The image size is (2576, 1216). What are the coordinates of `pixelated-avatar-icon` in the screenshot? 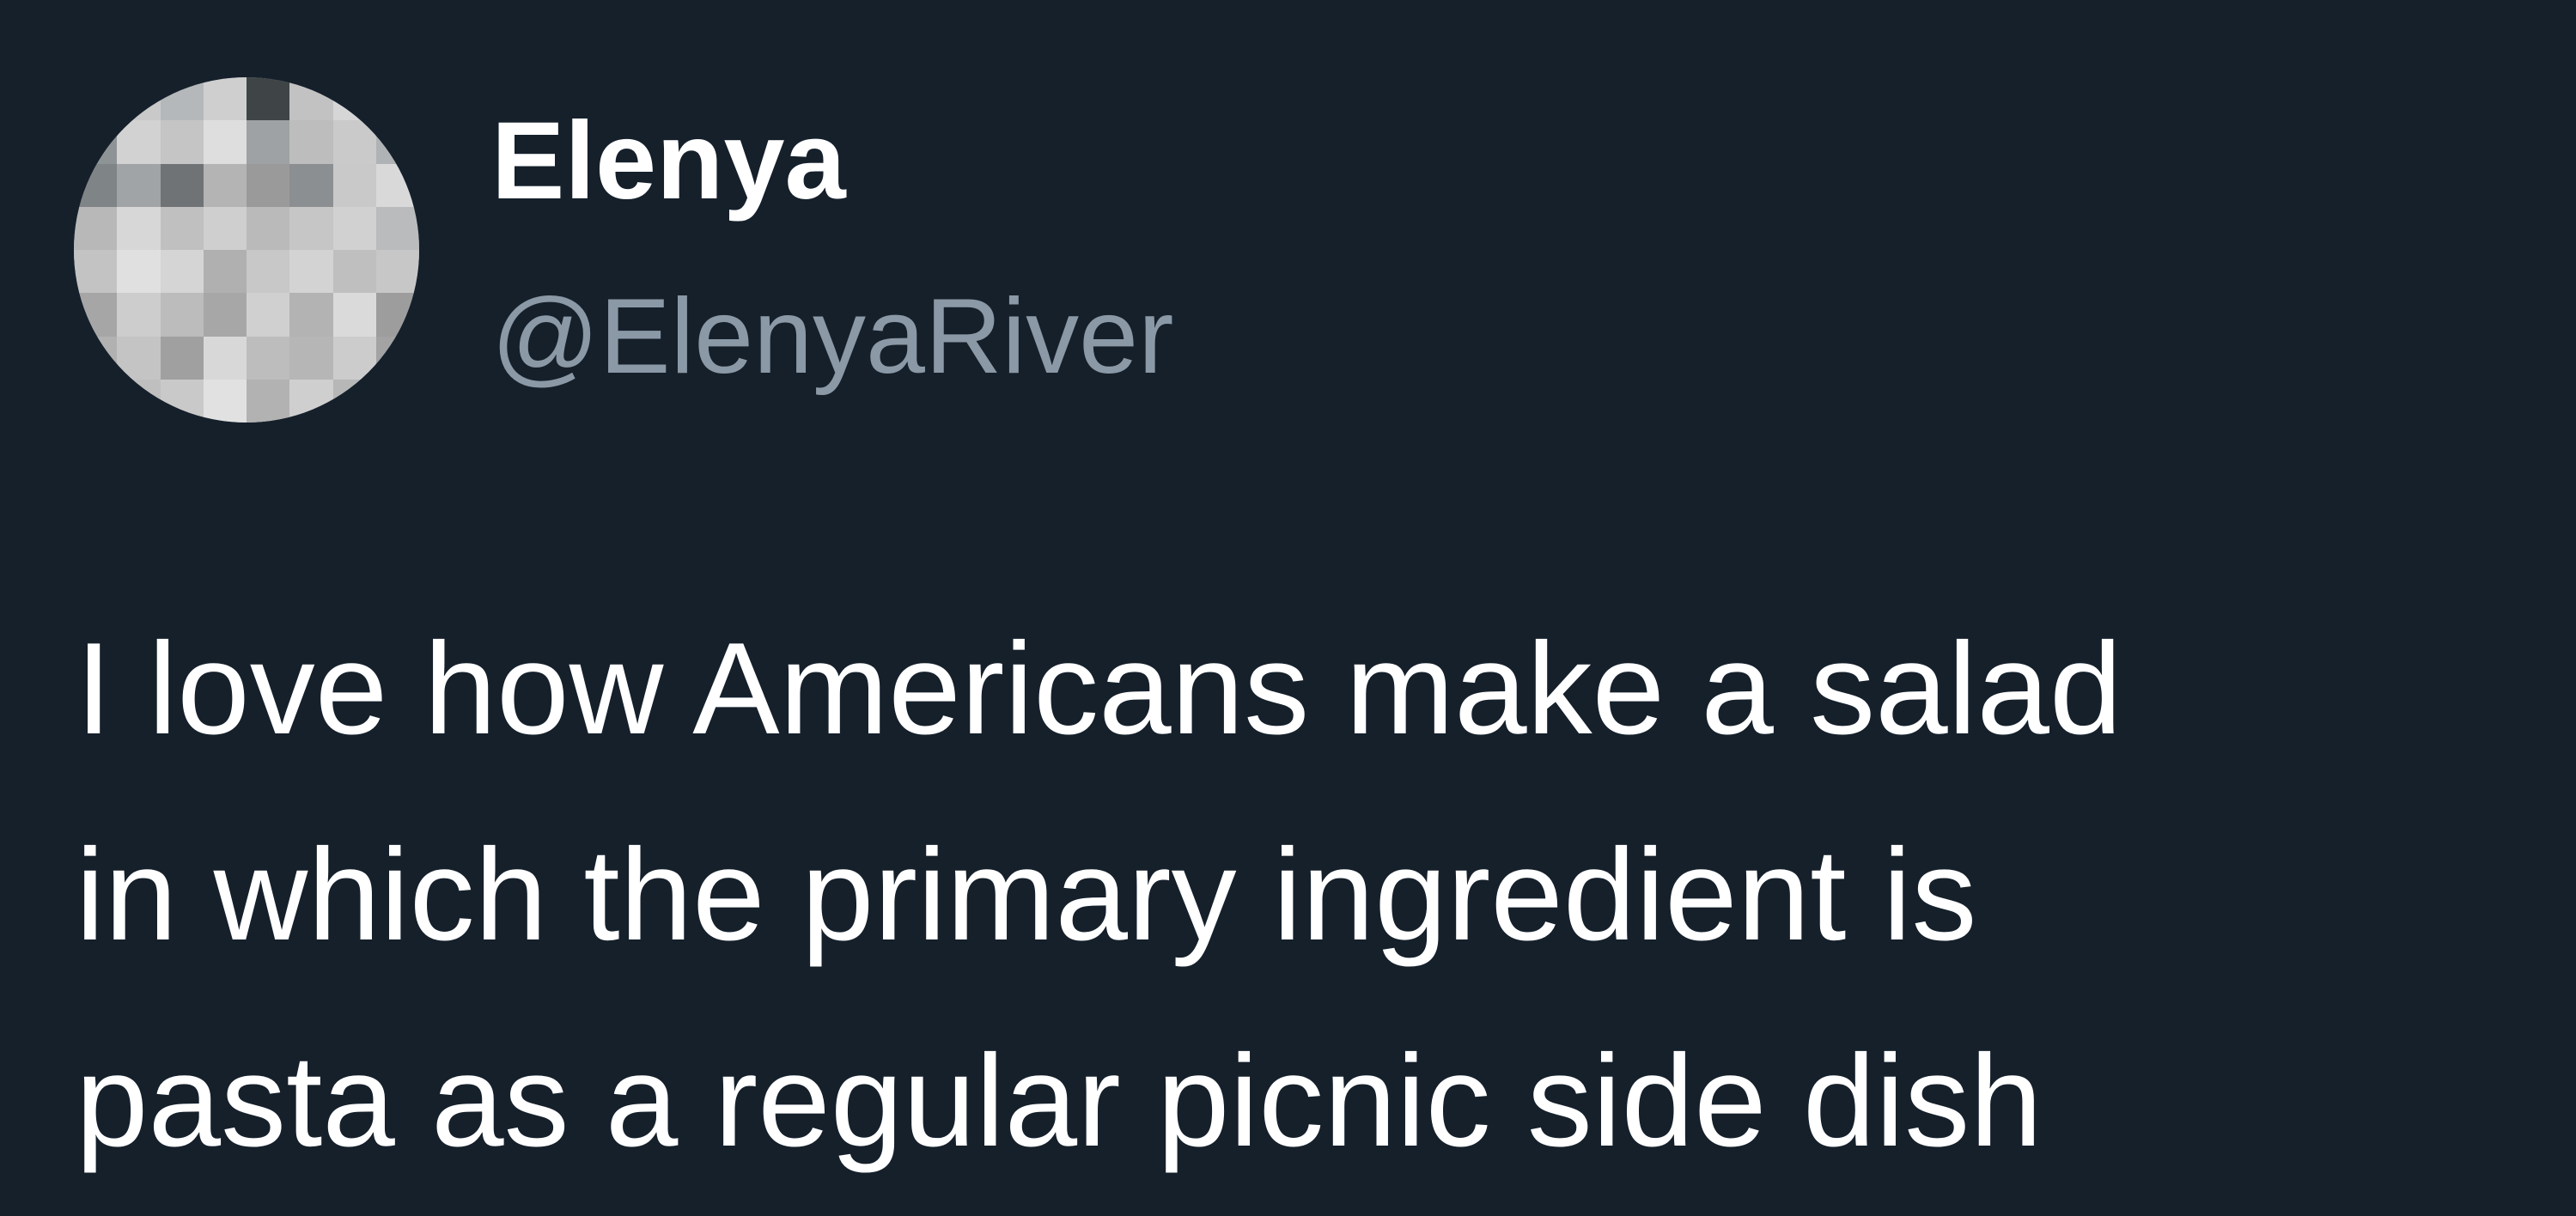 It's located at (246, 250).